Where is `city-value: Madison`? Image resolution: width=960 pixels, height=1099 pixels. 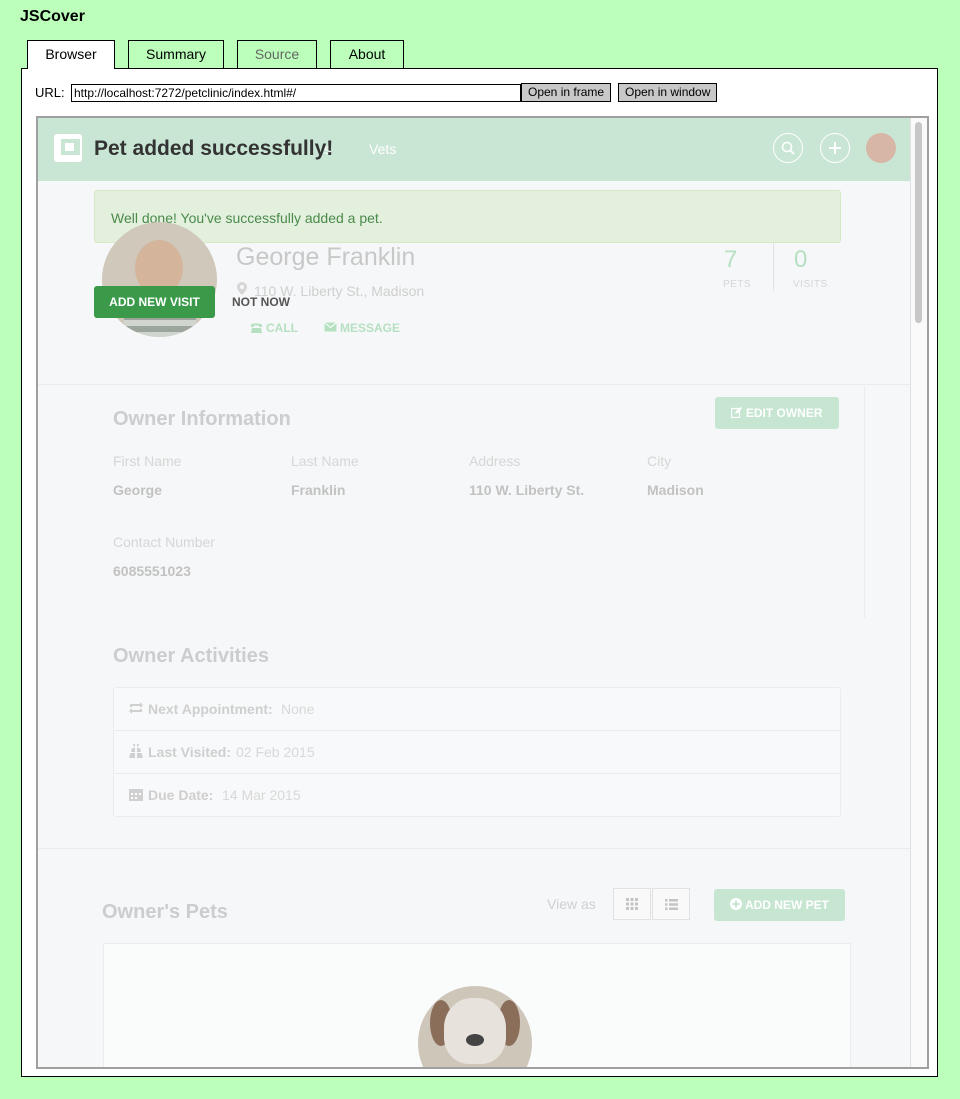
city-value: Madison is located at coordinates (675, 490).